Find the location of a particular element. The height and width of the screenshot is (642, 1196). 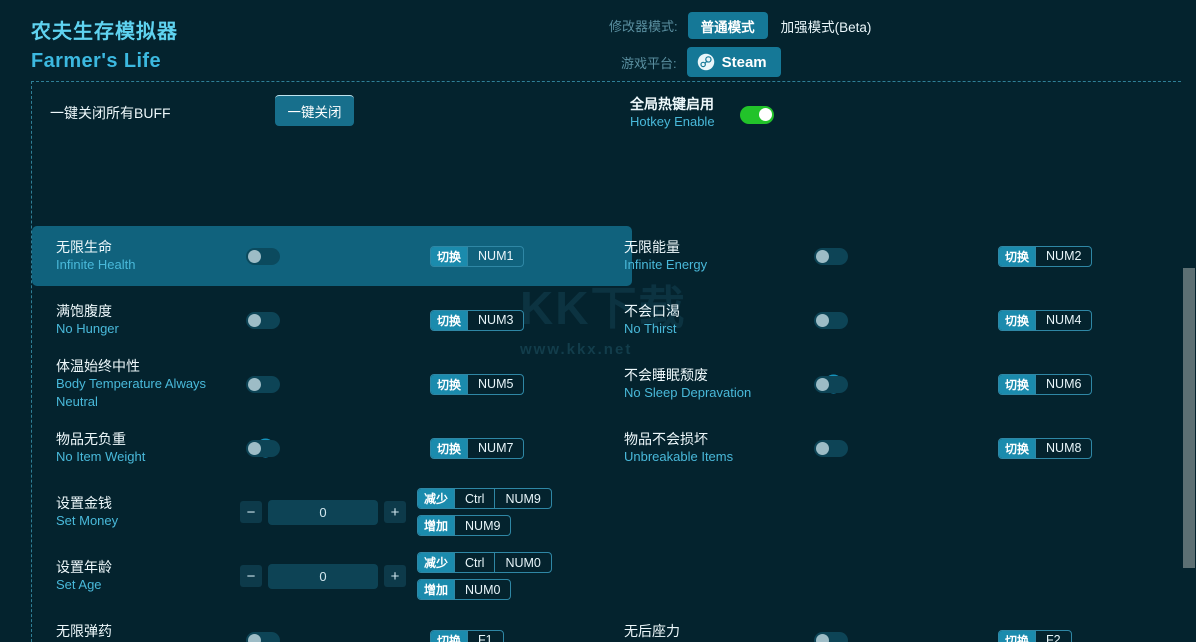

option-row: 无后座力No Recoil 切换F2 is located at coordinates (898, 626).